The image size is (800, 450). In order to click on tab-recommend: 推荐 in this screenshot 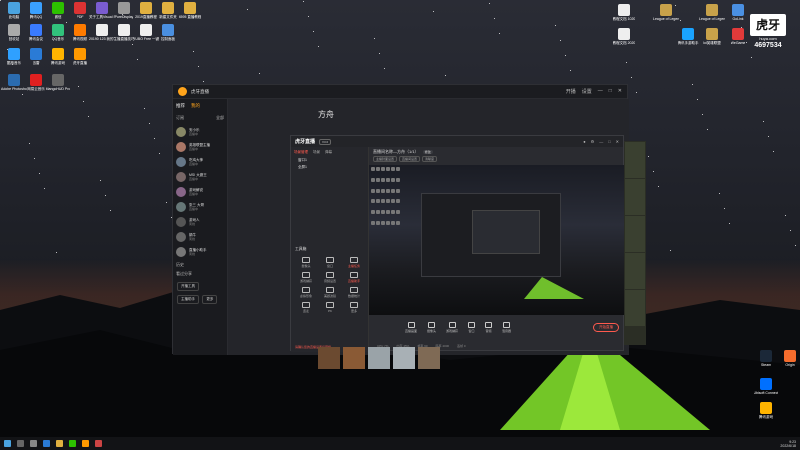, I will do `click(180, 106)`.